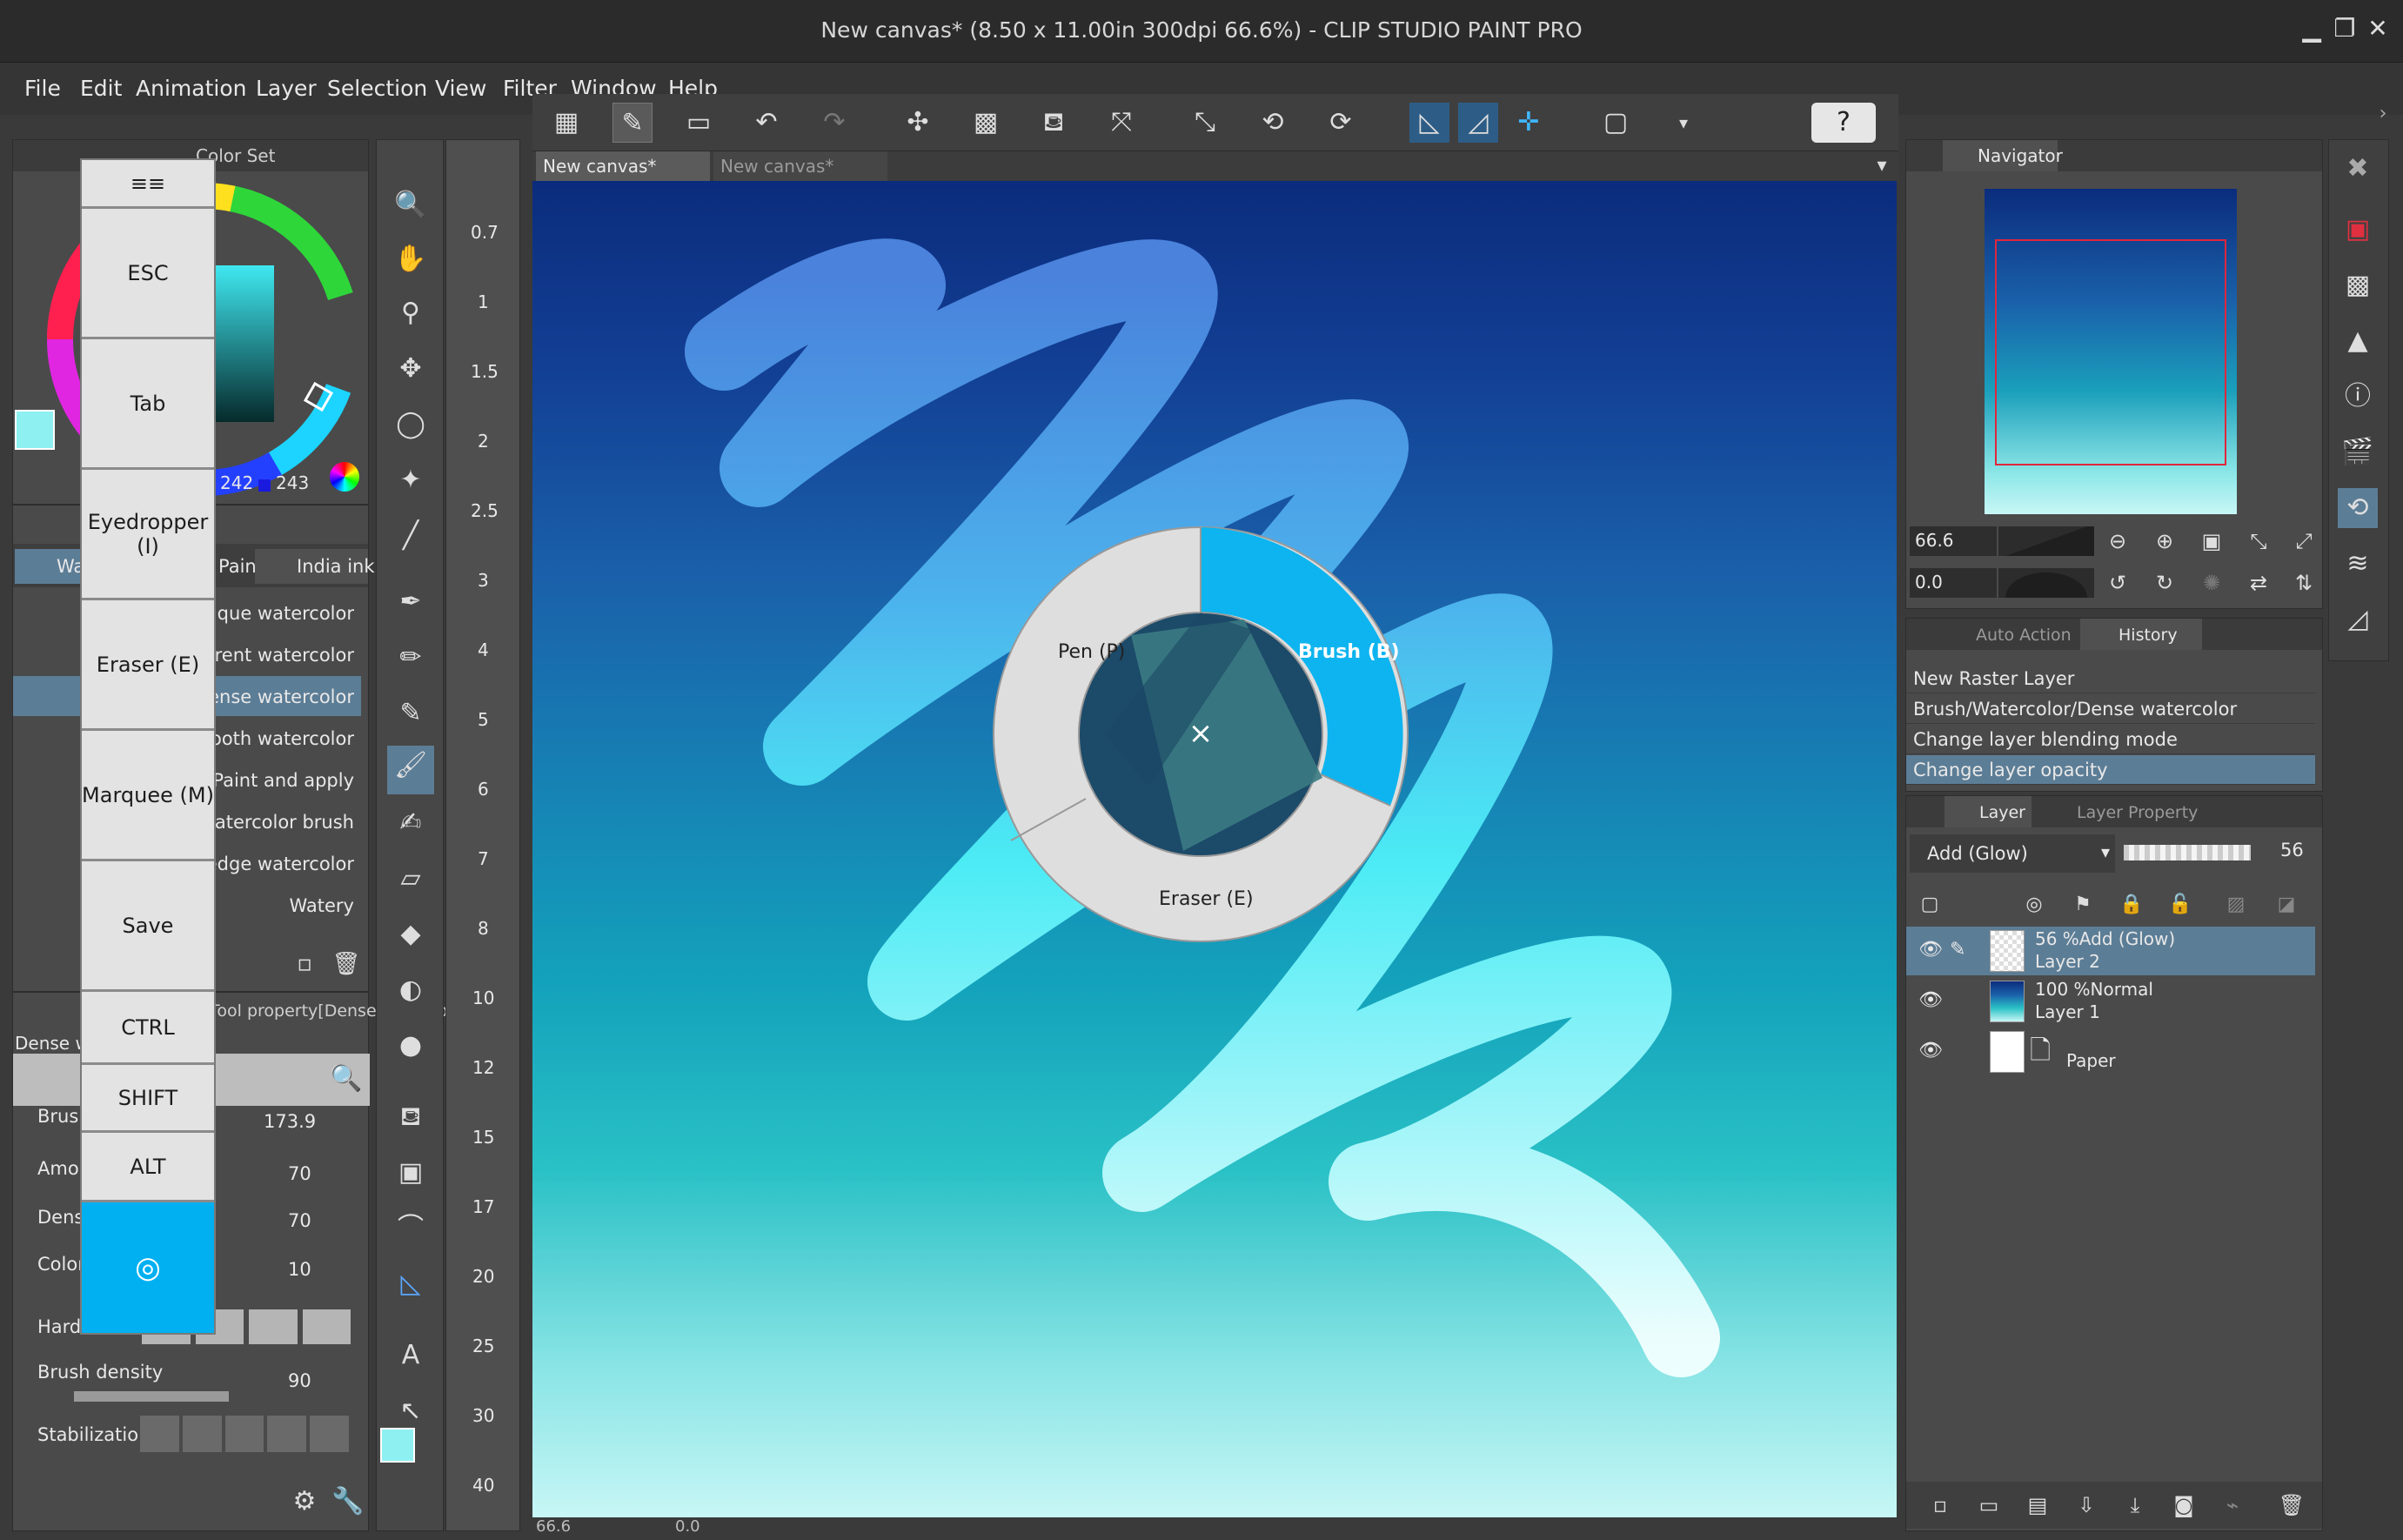  I want to click on rotate-left-nav-icon: ↺, so click(2118, 583).